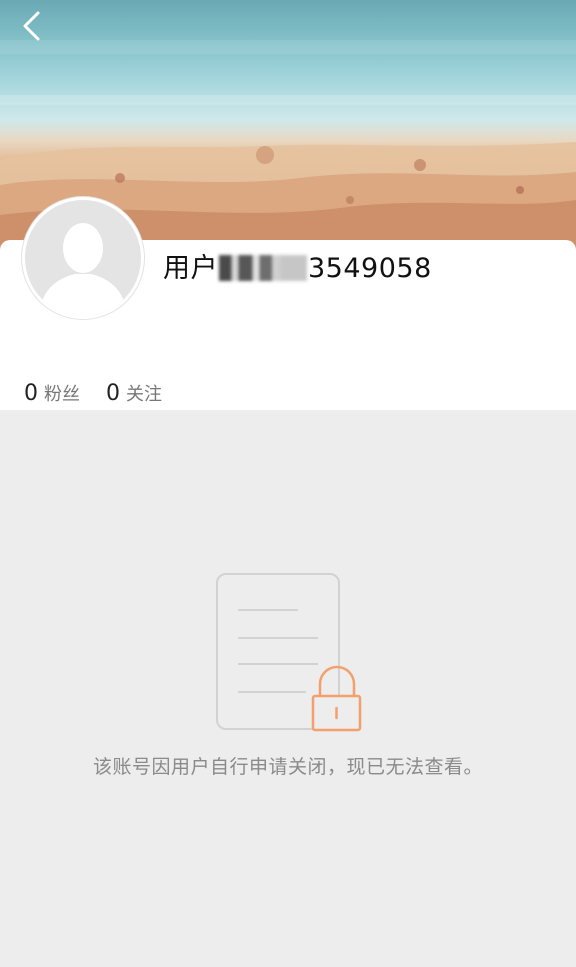  I want to click on avatar, so click(83, 258).